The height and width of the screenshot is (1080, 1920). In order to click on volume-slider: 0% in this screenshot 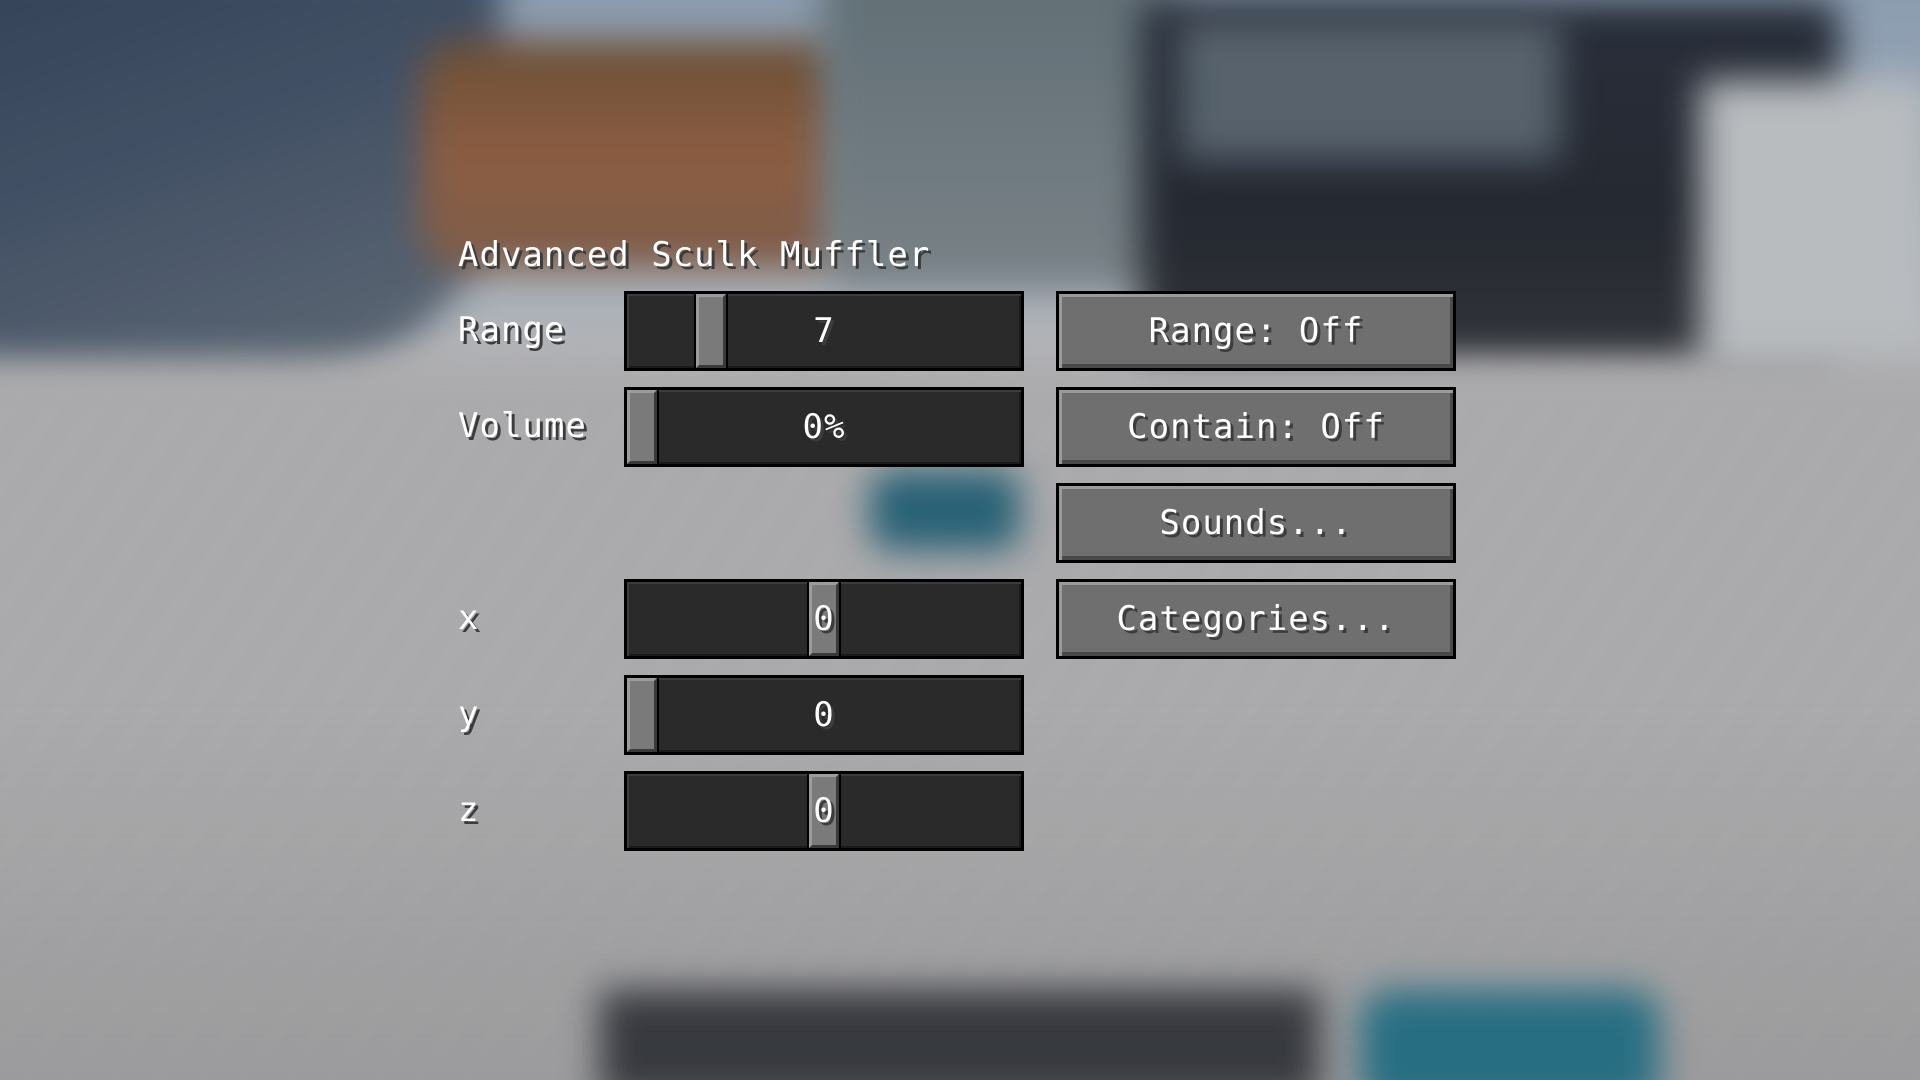, I will do `click(824, 427)`.